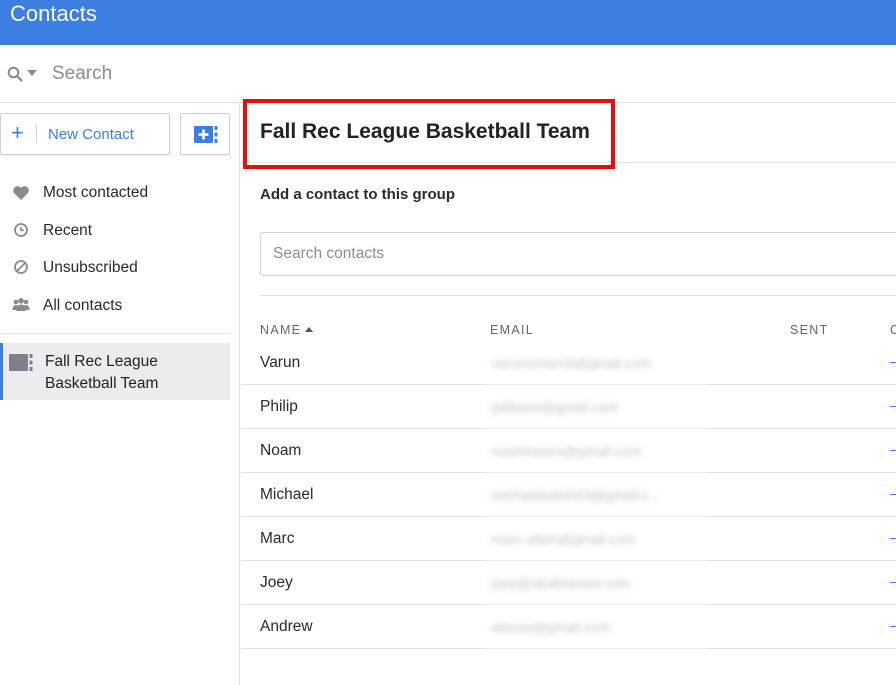 The height and width of the screenshot is (685, 896). I want to click on contact-email: p4lbonn@gmail.com, so click(555, 407).